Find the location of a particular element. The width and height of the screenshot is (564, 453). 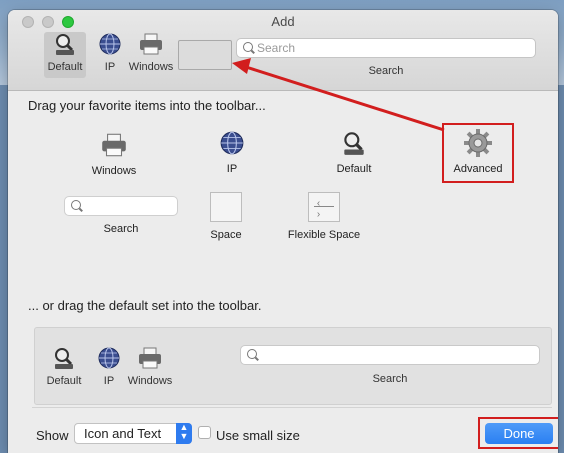

default-set-item-label: Windows is located at coordinates (150, 381).